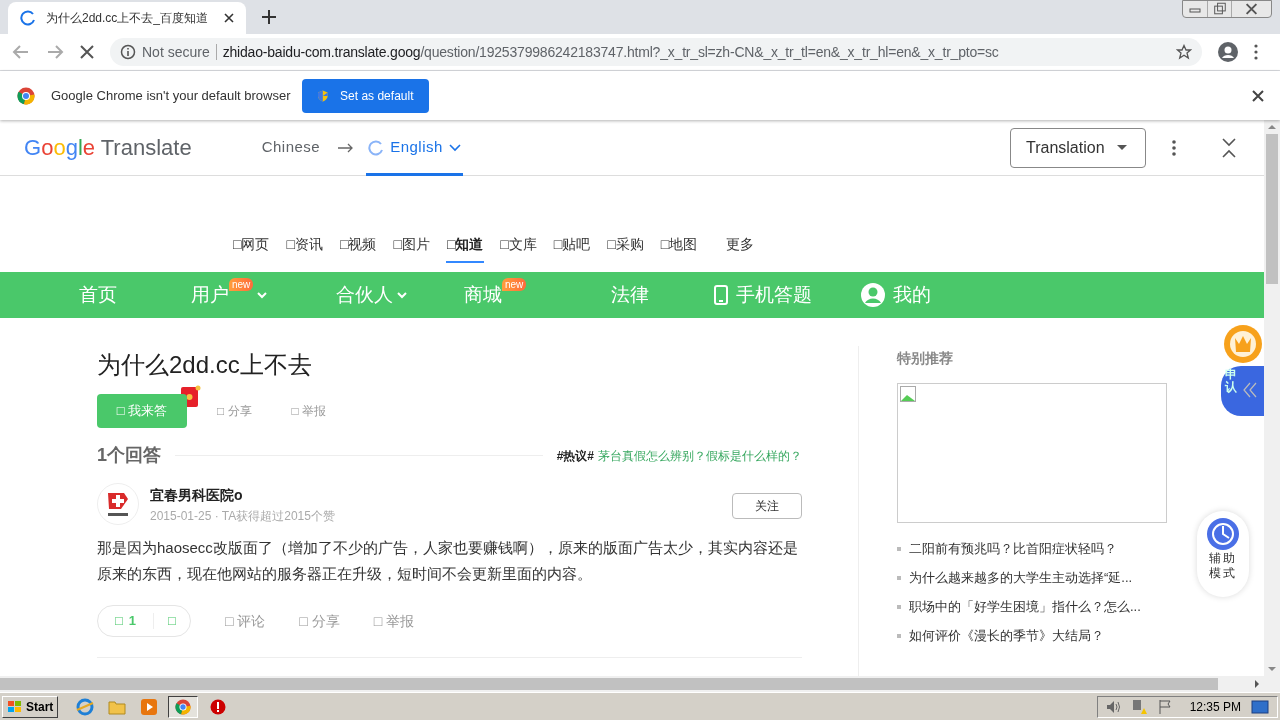 The height and width of the screenshot is (720, 1280). Describe the element at coordinates (1164, 706) in the screenshot. I see `flag-icon` at that location.